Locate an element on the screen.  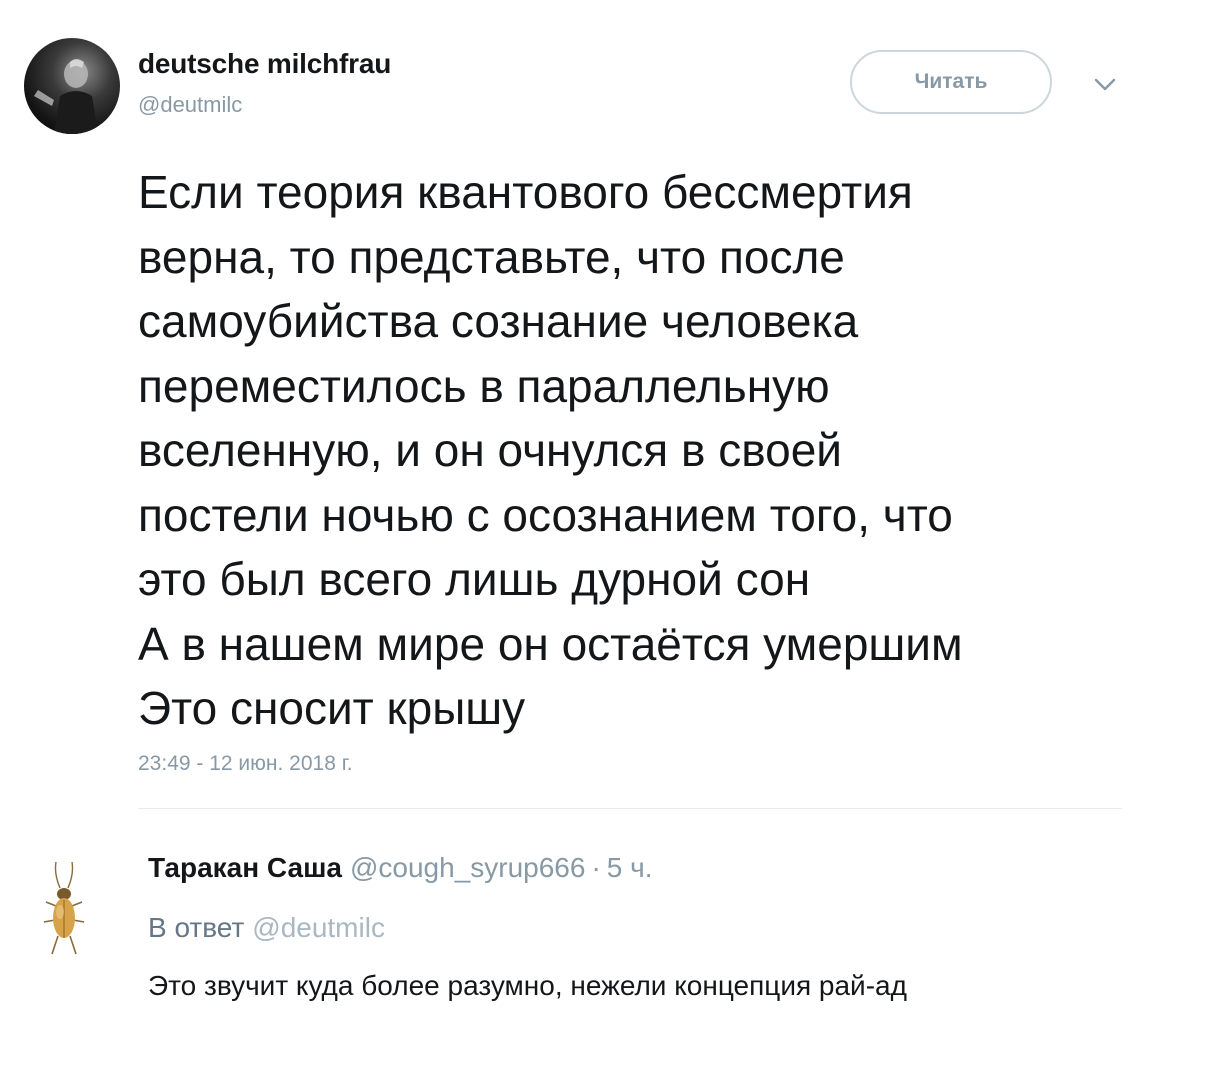
reply-header: Таракан Саша @cough_syrup666 · 5 ч. is located at coordinates (400, 868).